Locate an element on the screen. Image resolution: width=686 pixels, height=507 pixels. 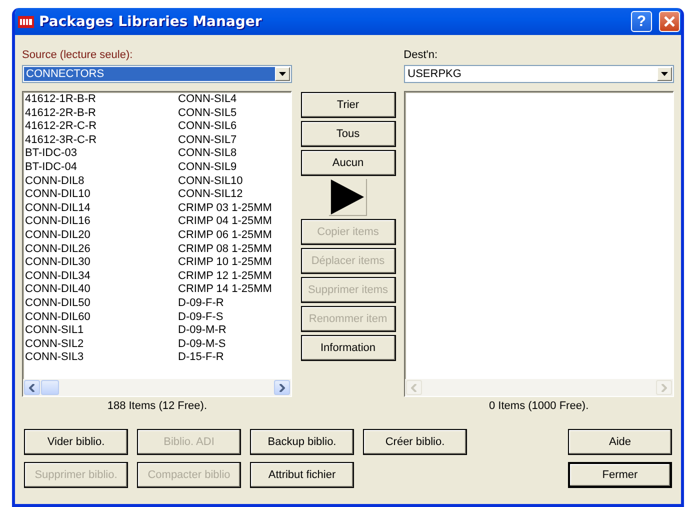
horizontal-scrollbar is located at coordinates (157, 387).